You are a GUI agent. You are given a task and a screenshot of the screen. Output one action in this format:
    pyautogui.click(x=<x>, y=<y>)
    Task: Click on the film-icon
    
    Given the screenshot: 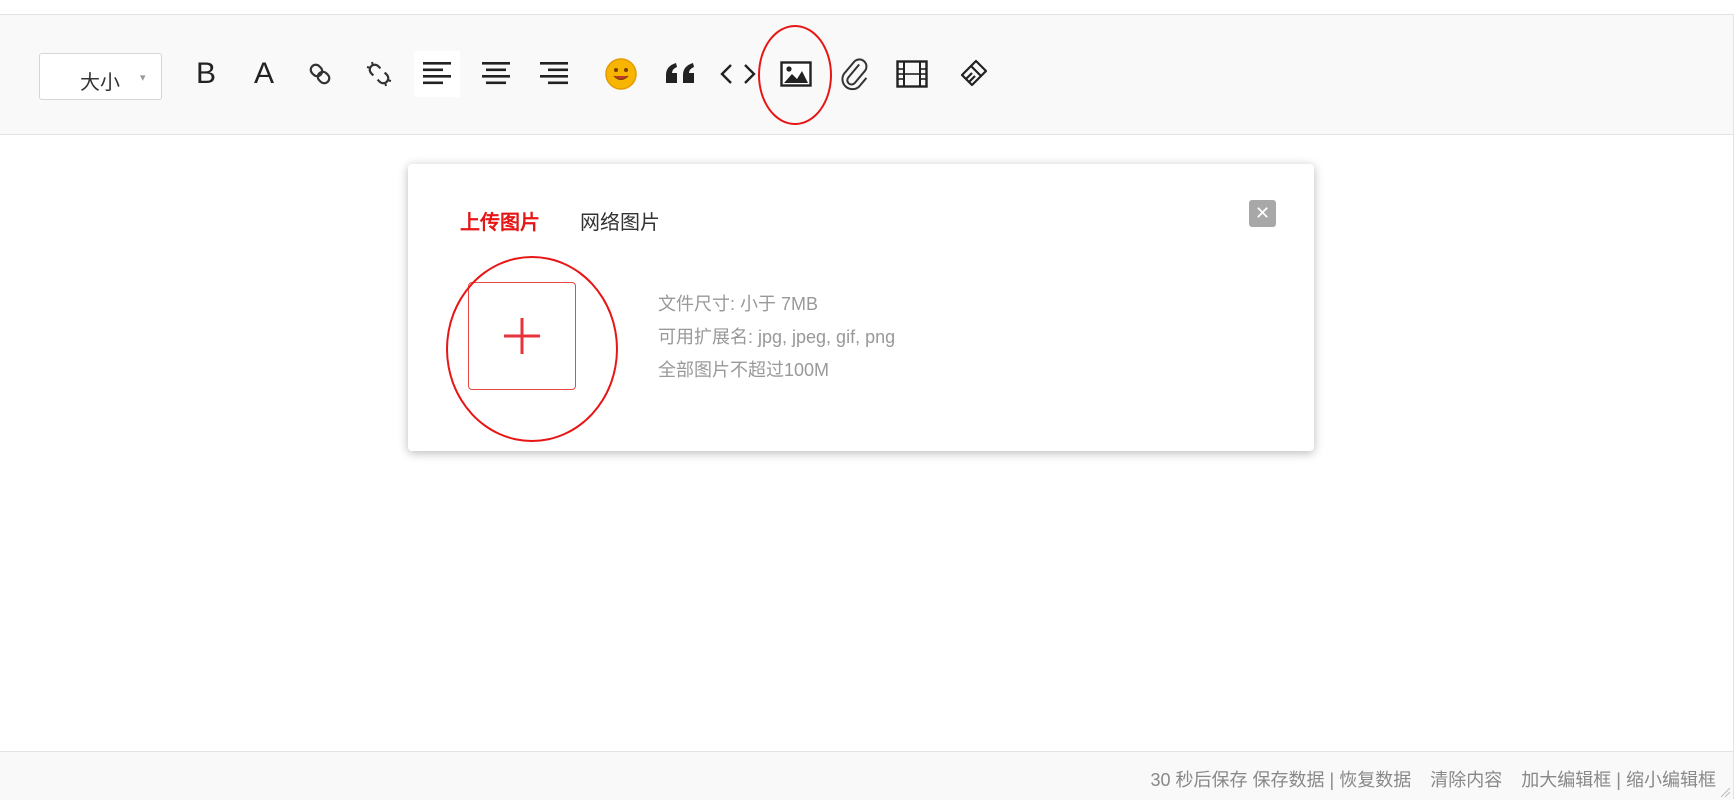 What is the action you would take?
    pyautogui.click(x=912, y=74)
    